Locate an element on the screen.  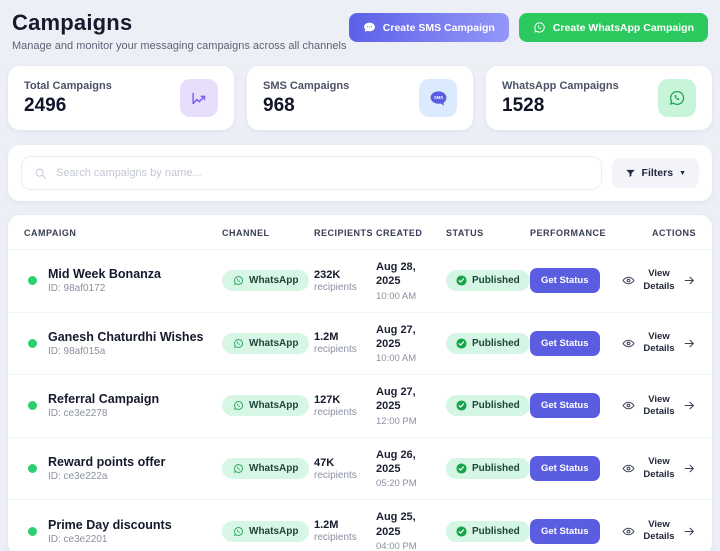
campaign-name: Prime Day discounts is located at coordinates (110, 524).